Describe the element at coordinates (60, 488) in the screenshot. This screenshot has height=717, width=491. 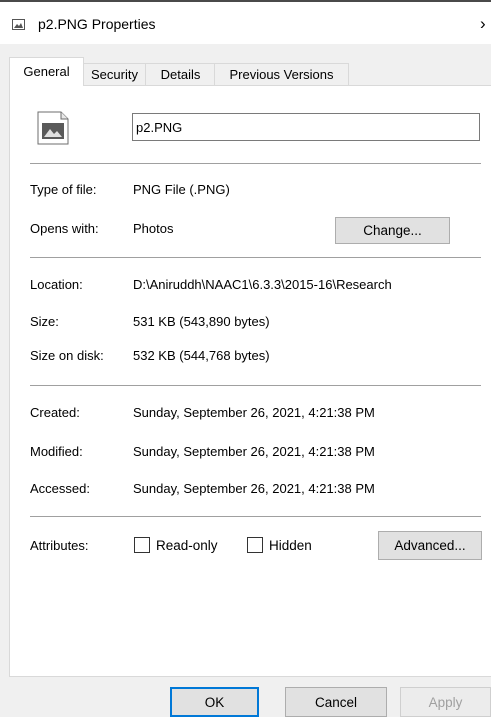
I see `accessed-label: Accessed:` at that location.